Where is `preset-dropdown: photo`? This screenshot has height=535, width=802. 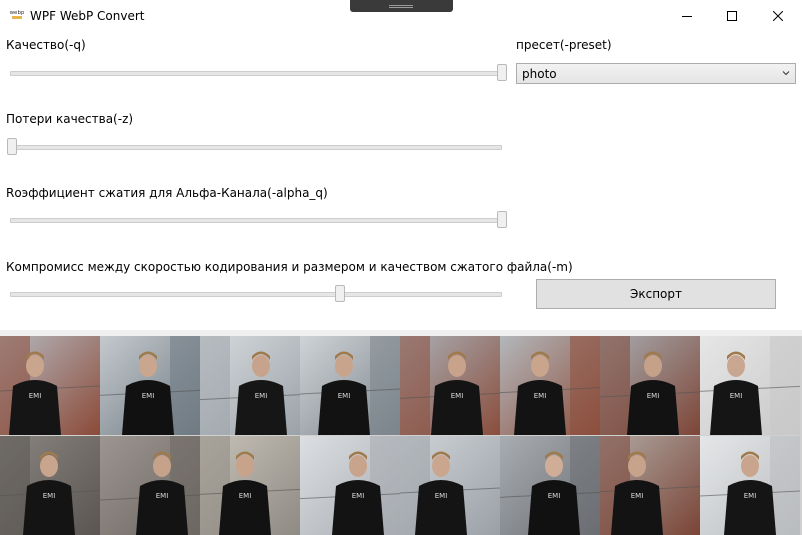
preset-dropdown: photo is located at coordinates (656, 73).